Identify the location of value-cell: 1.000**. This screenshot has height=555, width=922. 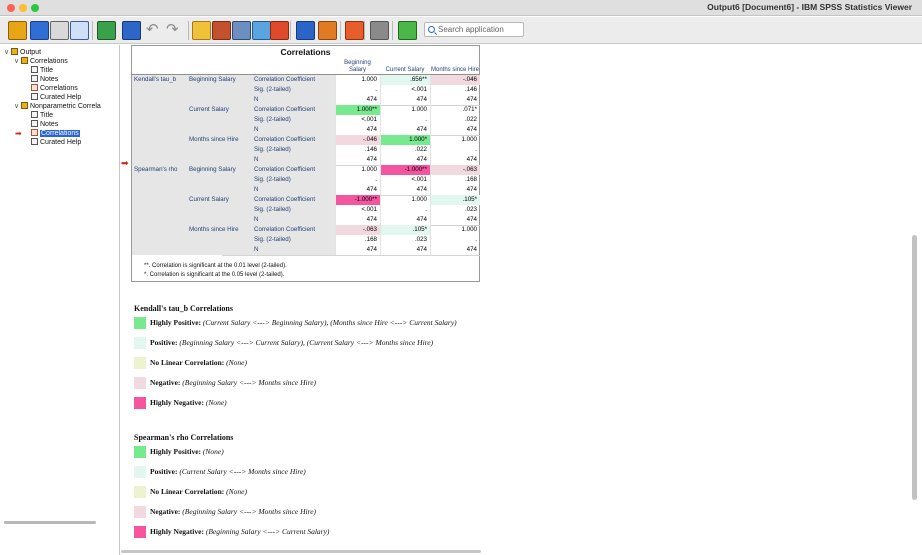
(357, 110).